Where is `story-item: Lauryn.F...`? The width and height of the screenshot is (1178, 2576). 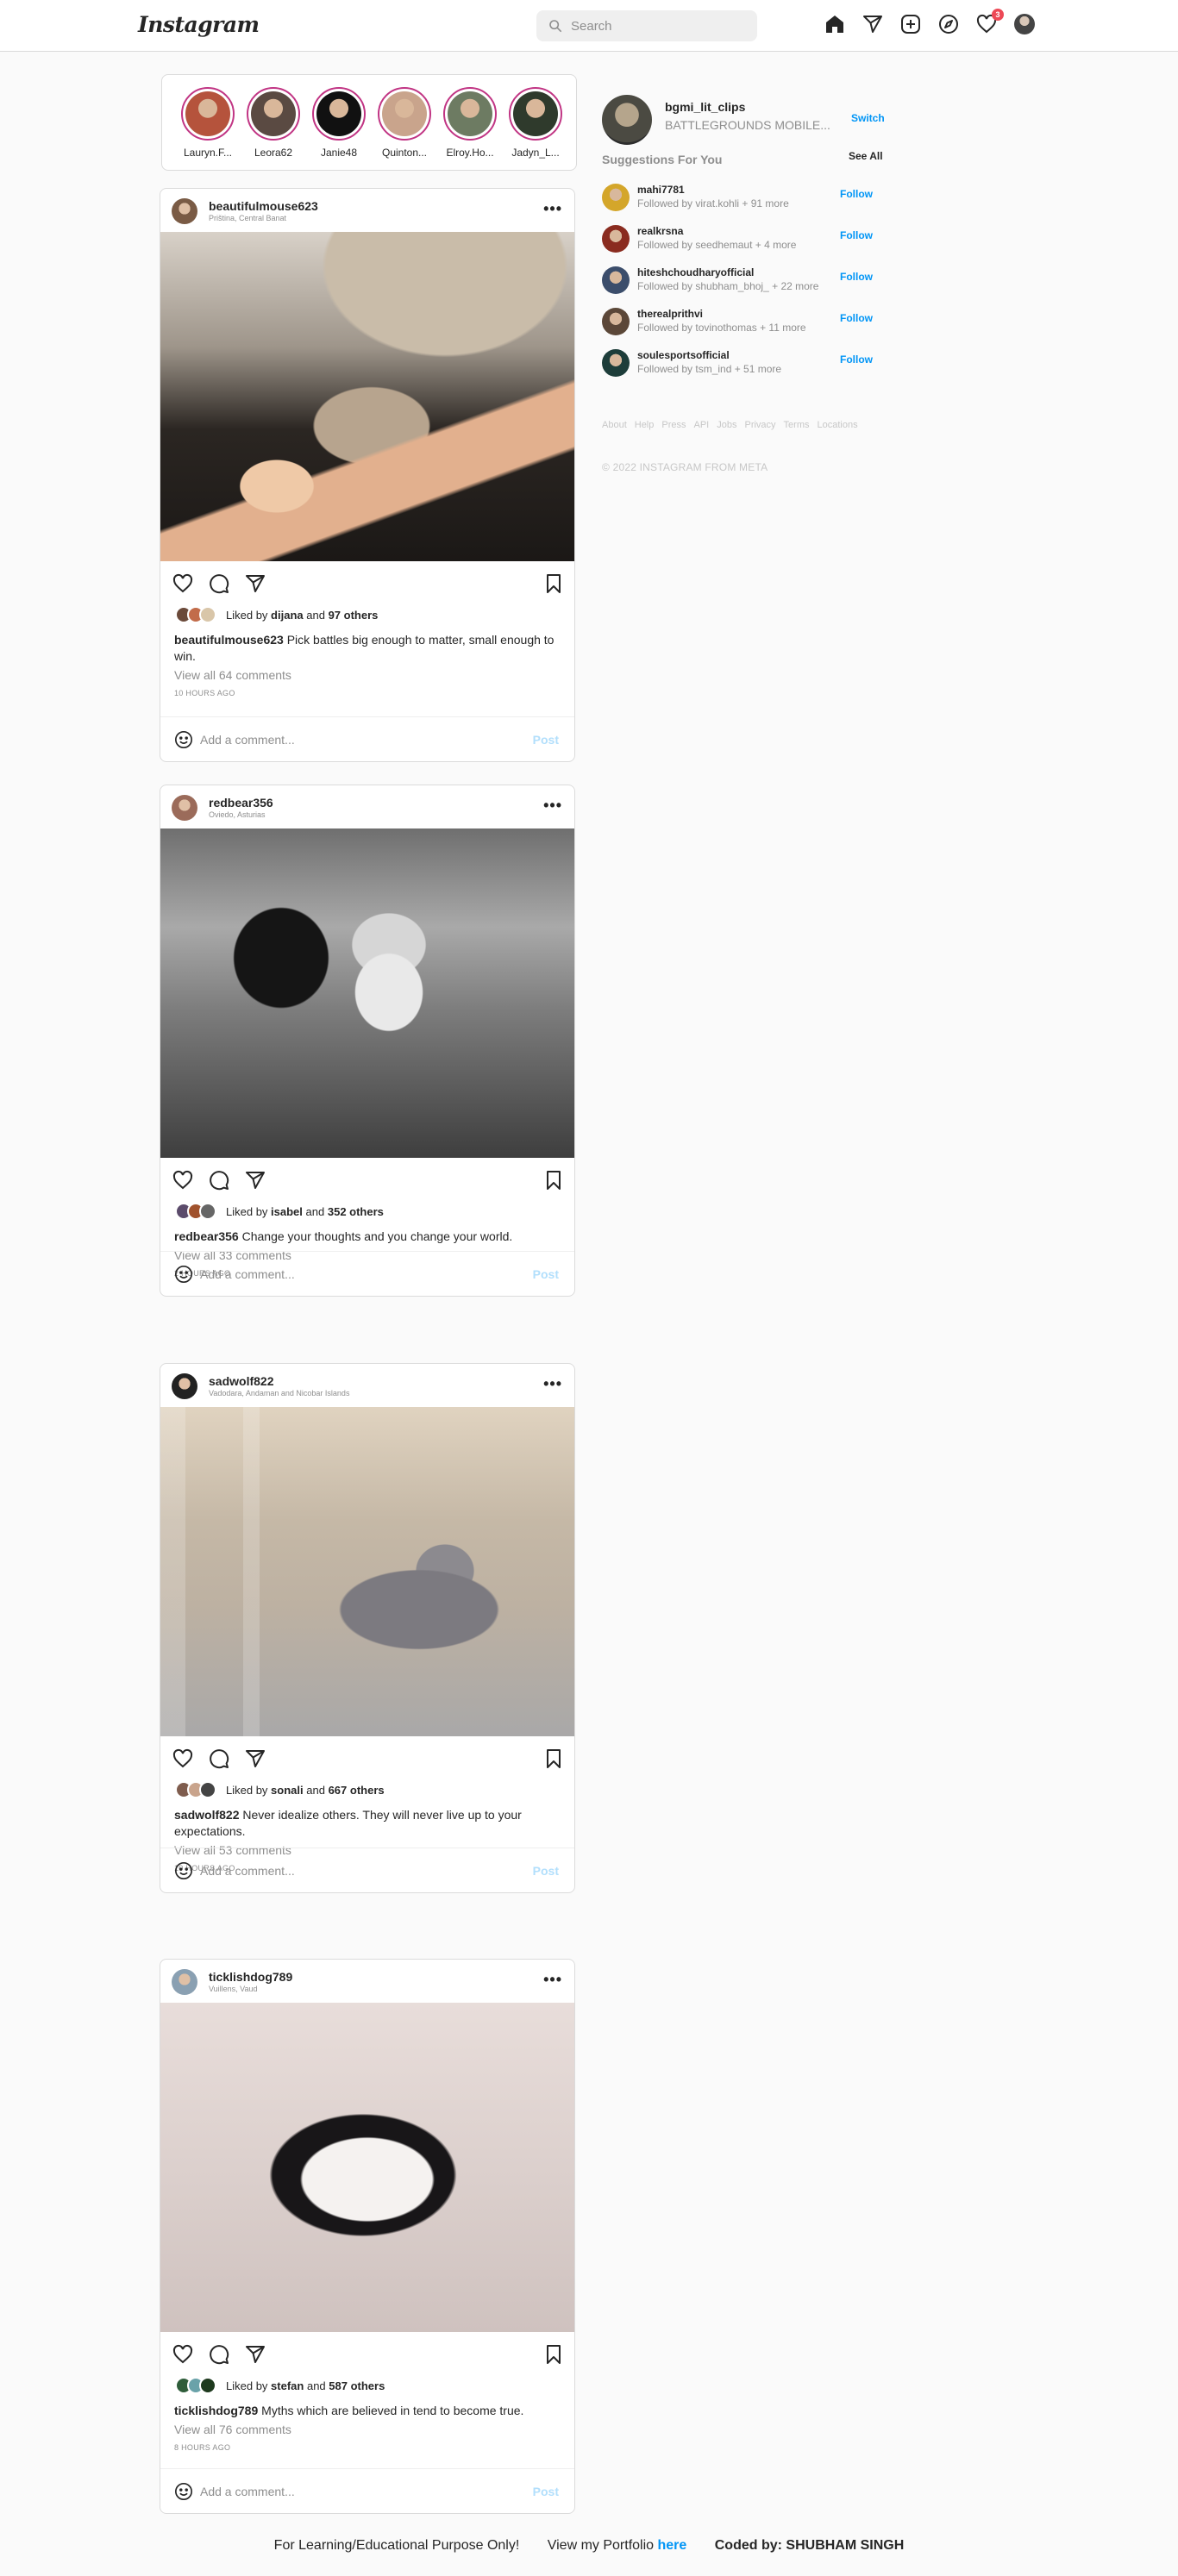
story-item: Lauryn.F... is located at coordinates (207, 129).